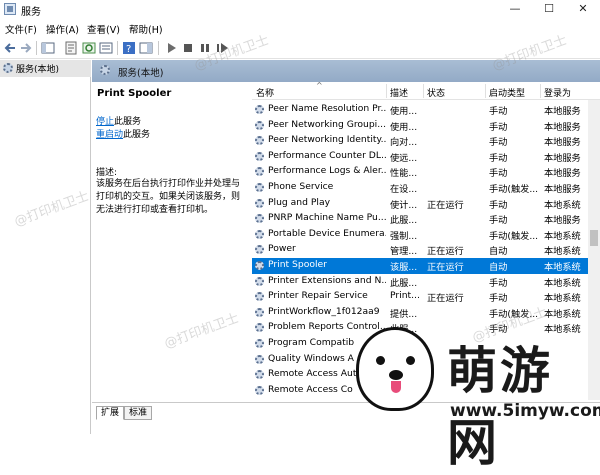 This screenshot has height=475, width=600. Describe the element at coordinates (557, 92) in the screenshot. I see `column-header-log-on-as: 登录为` at that location.